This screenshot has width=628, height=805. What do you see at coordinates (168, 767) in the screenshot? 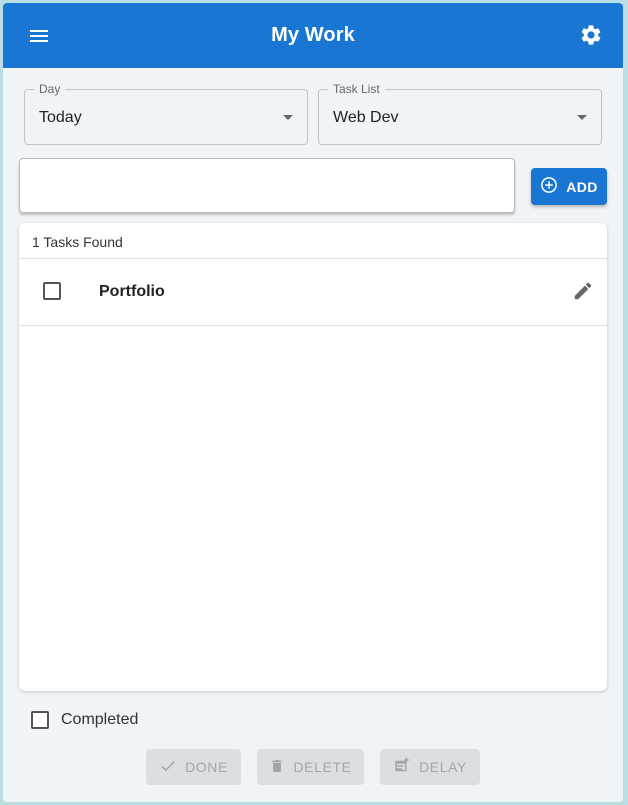
I see `check-icon` at bounding box center [168, 767].